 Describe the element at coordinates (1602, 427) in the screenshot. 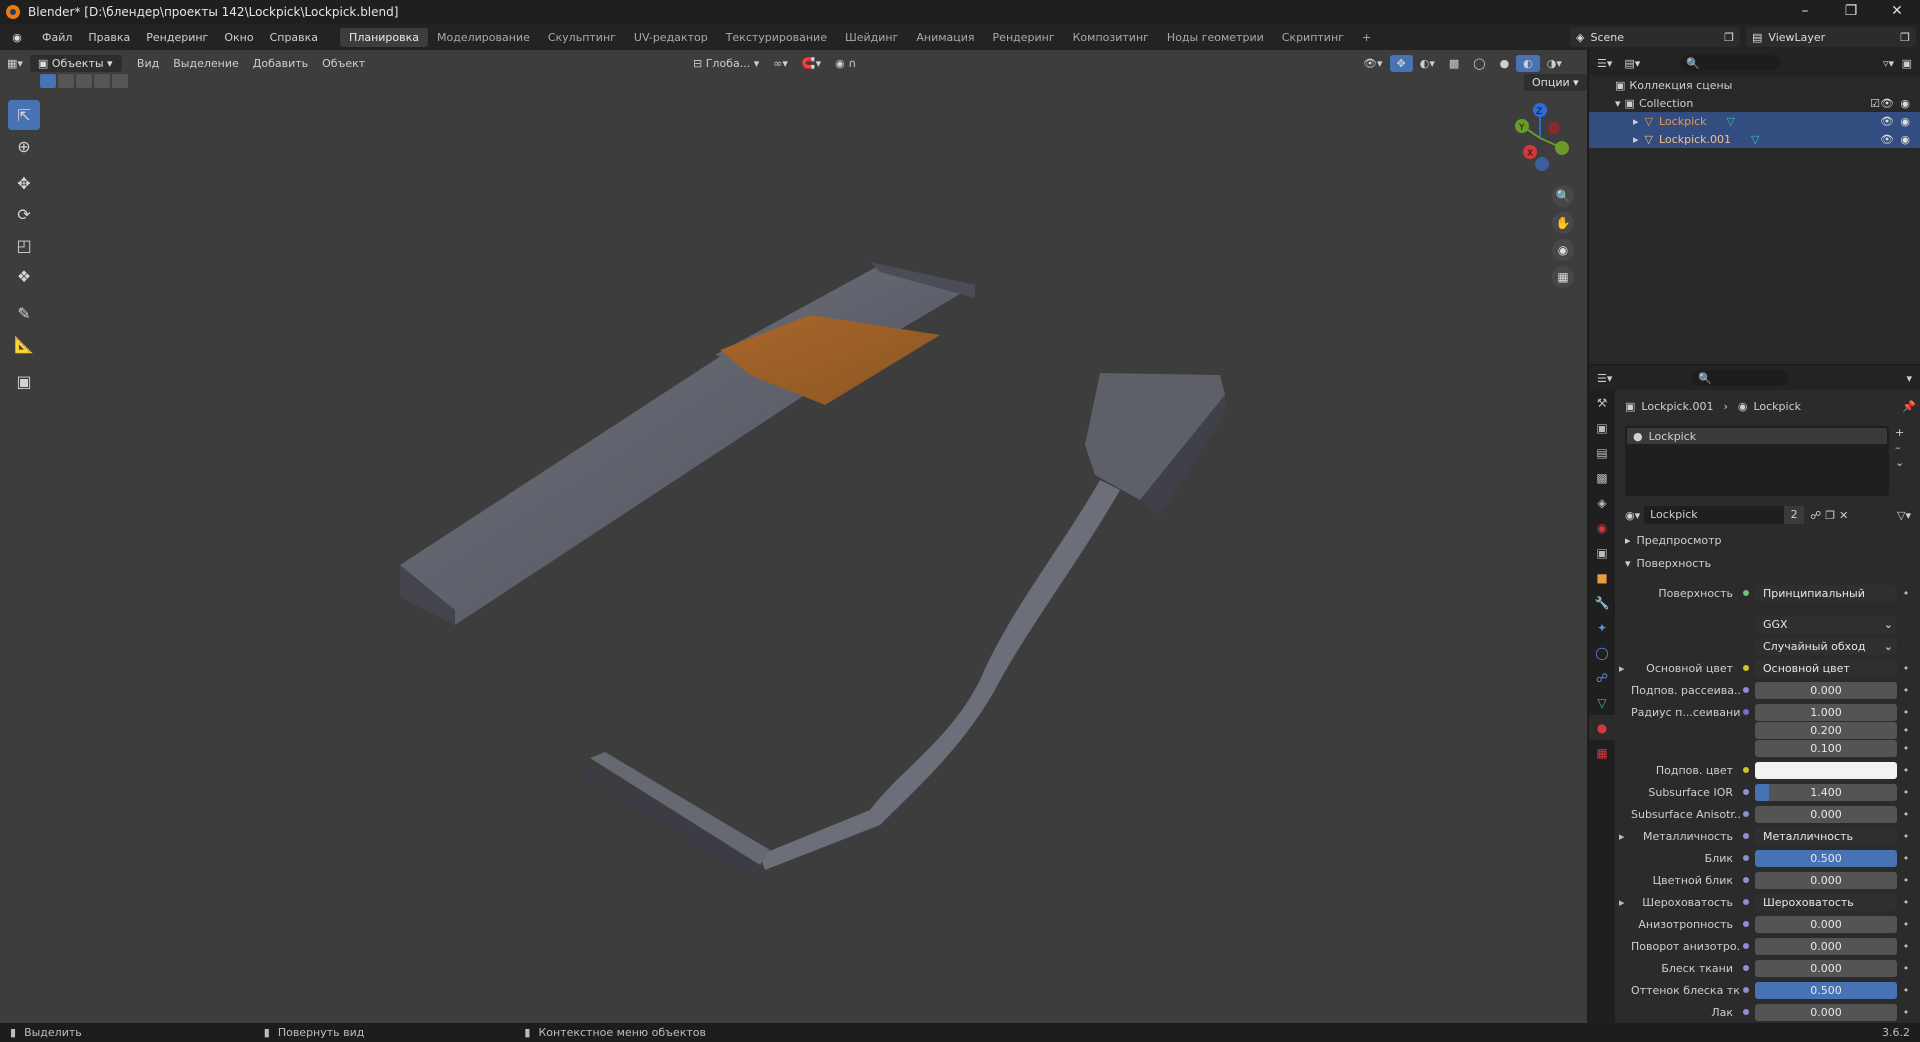

I see `render-tab-icon: ▣` at that location.